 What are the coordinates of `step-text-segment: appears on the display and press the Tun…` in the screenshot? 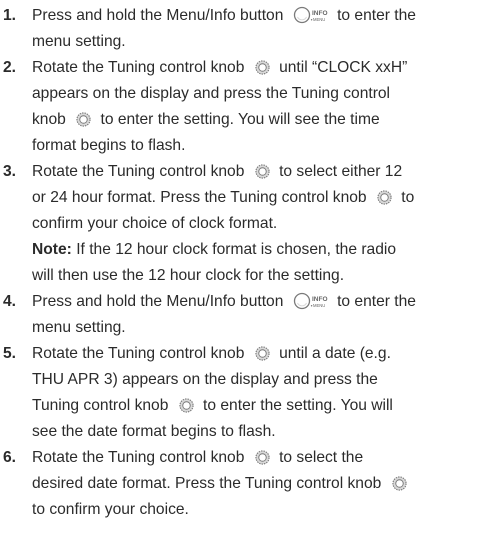 It's located at (211, 93).